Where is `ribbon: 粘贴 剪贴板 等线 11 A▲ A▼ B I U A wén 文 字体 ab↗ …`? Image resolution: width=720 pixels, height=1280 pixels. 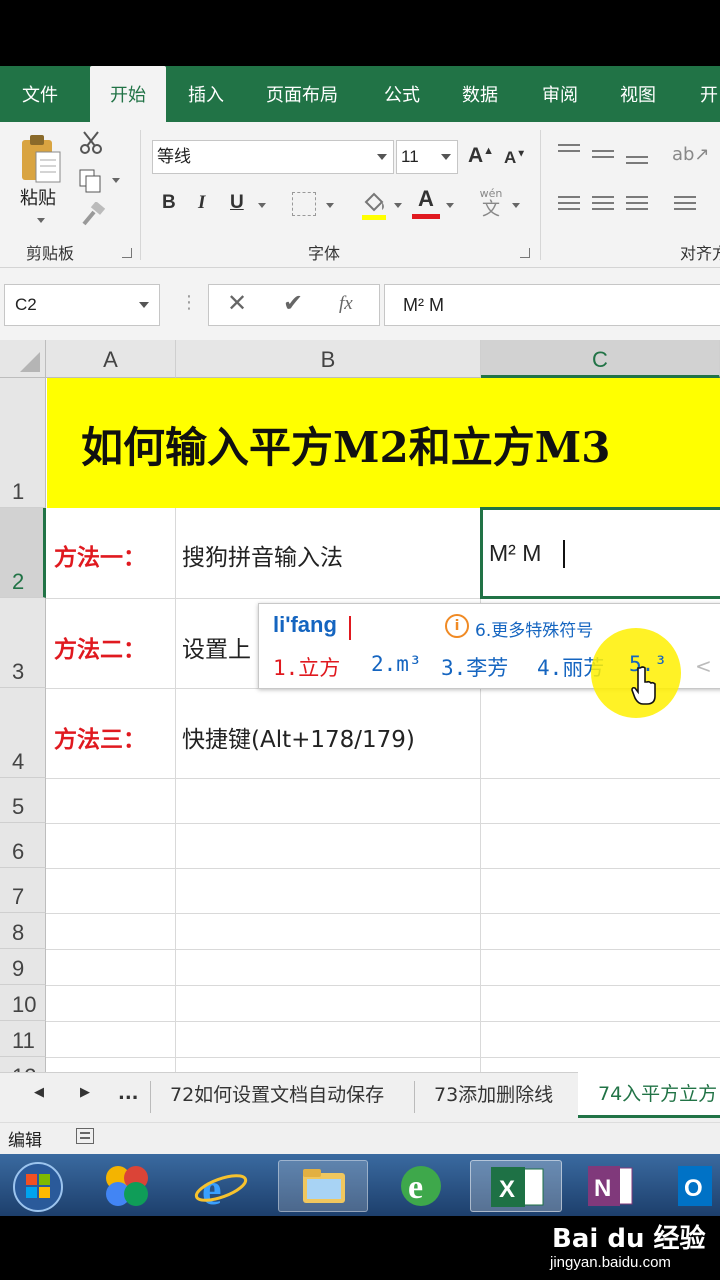 ribbon: 粘贴 剪贴板 等线 11 A▲ A▼ B I U A wén 文 字体 ab↗ … is located at coordinates (360, 195).